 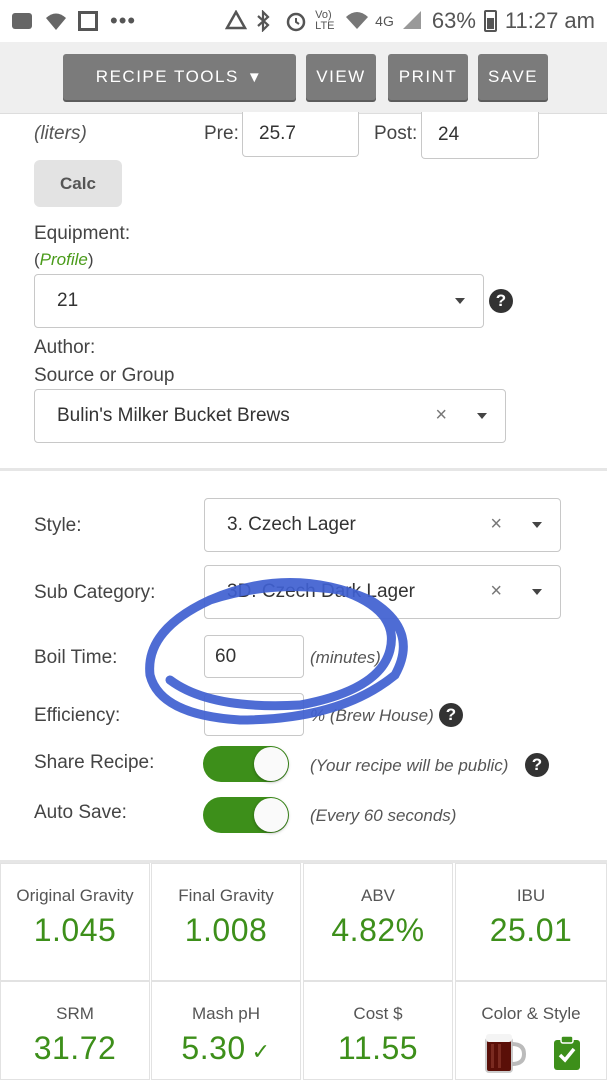 I want to click on stat-value: 1.008, so click(x=226, y=930).